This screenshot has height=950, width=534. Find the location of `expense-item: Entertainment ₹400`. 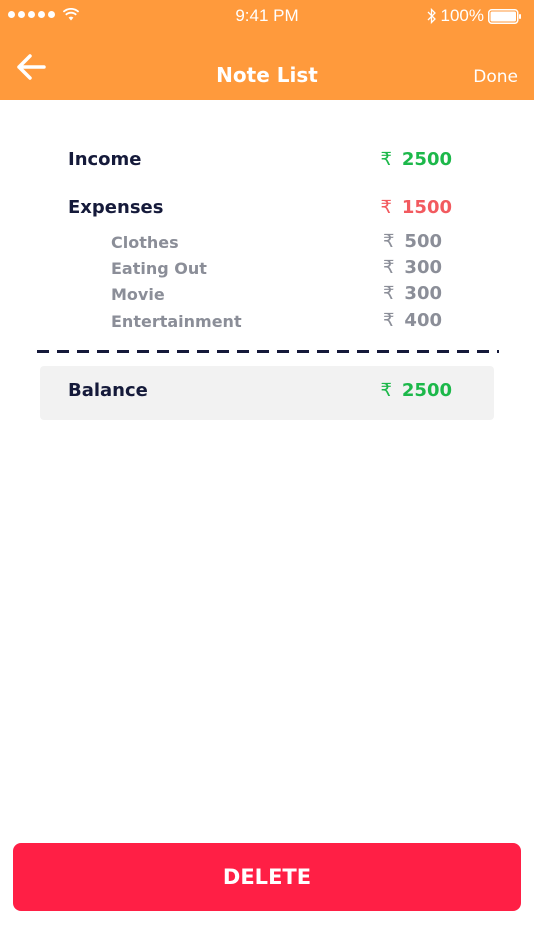

expense-item: Entertainment ₹400 is located at coordinates (276, 323).